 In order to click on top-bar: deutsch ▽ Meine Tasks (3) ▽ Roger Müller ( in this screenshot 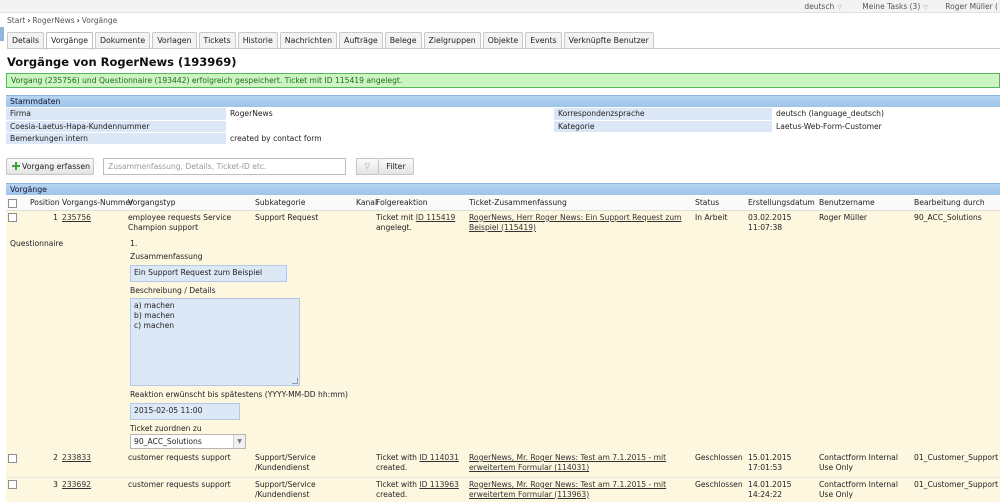, I will do `click(500, 6)`.